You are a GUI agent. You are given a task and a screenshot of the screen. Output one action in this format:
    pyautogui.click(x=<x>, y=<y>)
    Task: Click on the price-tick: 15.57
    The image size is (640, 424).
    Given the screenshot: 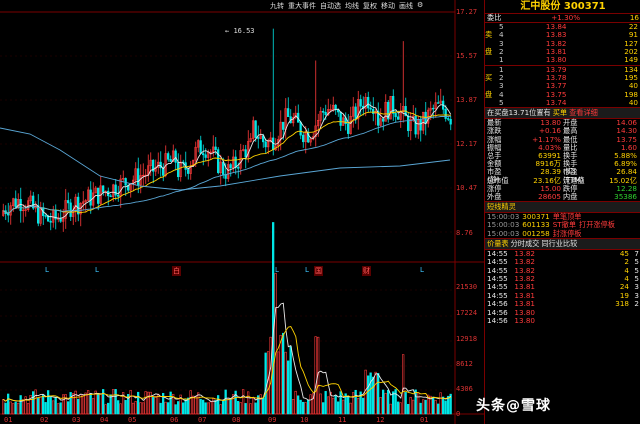 What is the action you would take?
    pyautogui.click(x=467, y=56)
    